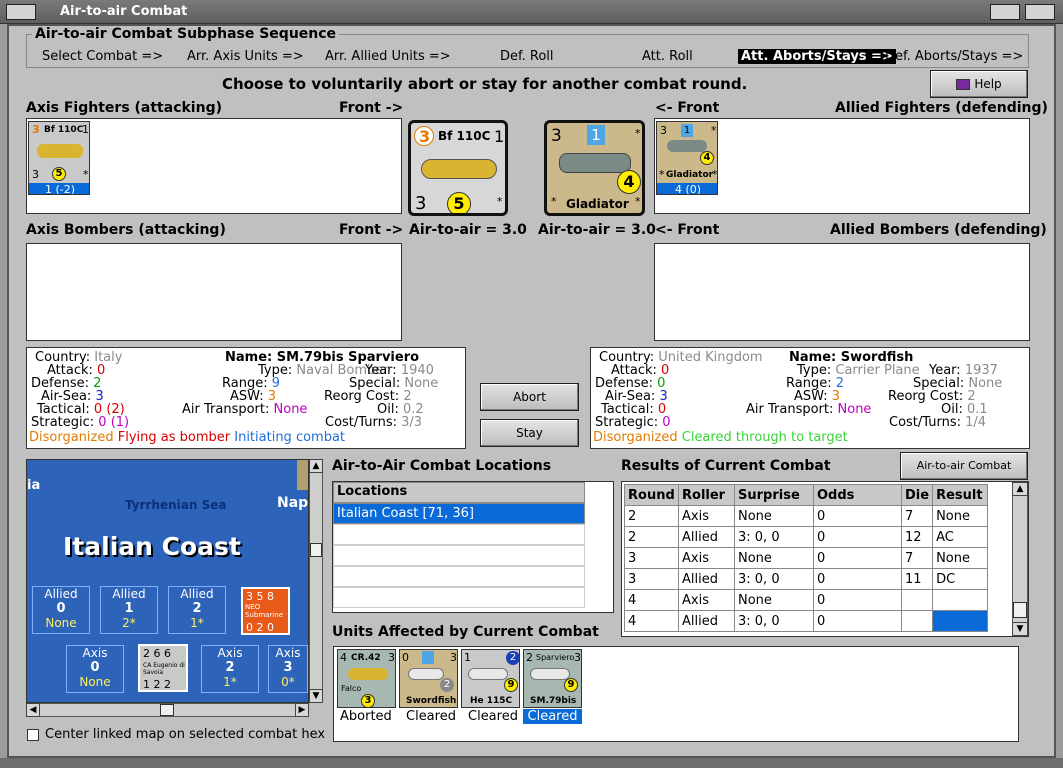  I want to click on allied-hex-1: Allied 1 2*, so click(129, 610).